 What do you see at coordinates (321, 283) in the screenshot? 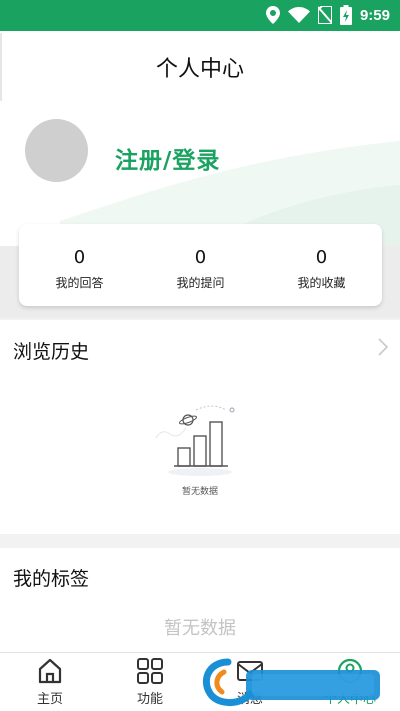
I see `stat-label: 我的收藏` at bounding box center [321, 283].